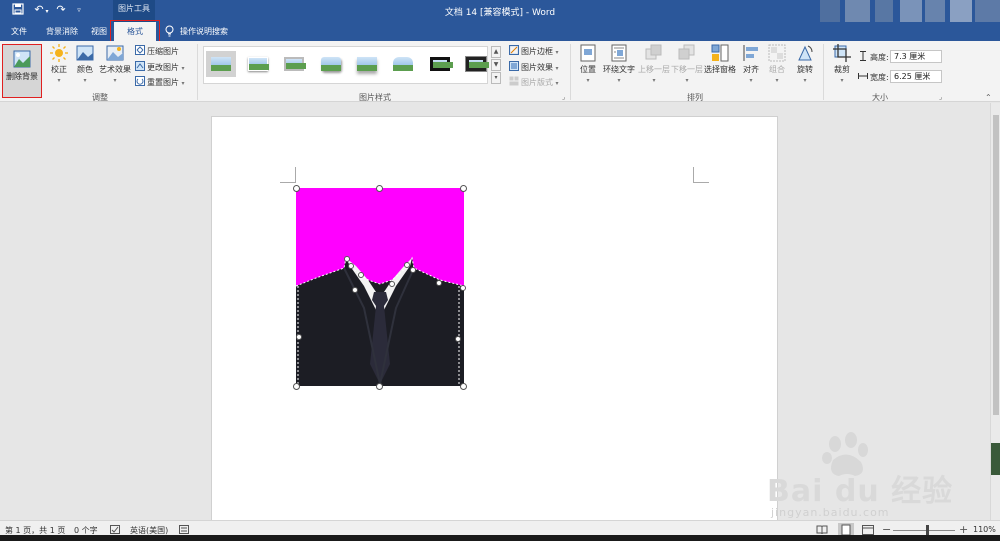  Describe the element at coordinates (62, 31) in the screenshot. I see `tab-background-removal: 背景消除` at that location.